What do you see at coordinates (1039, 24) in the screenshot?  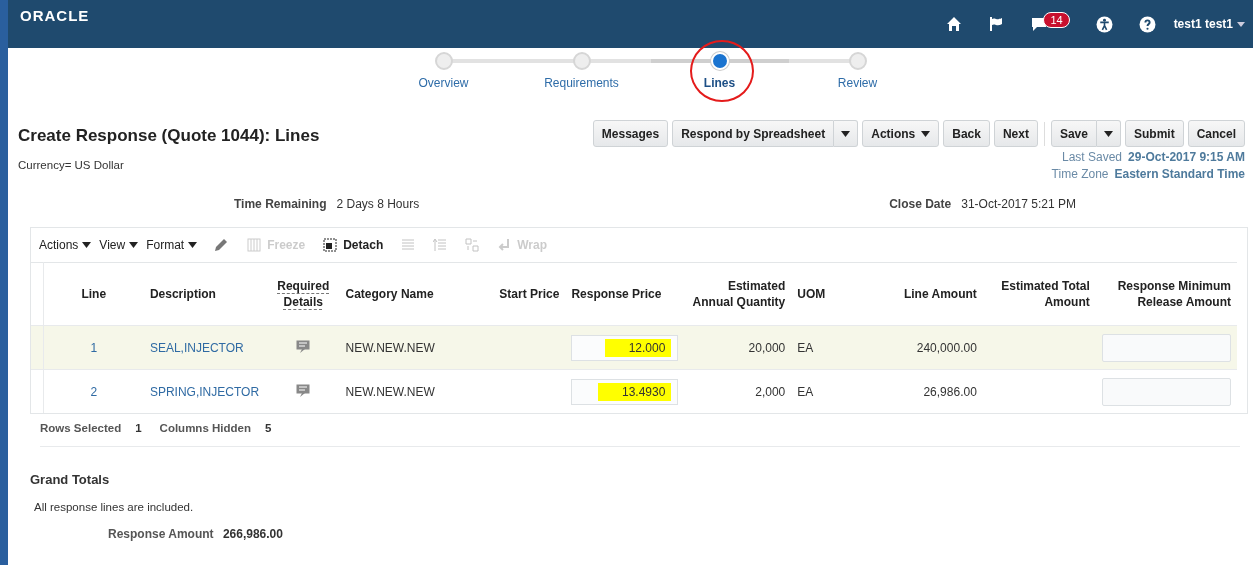 I see `chat-bubble-icon` at bounding box center [1039, 24].